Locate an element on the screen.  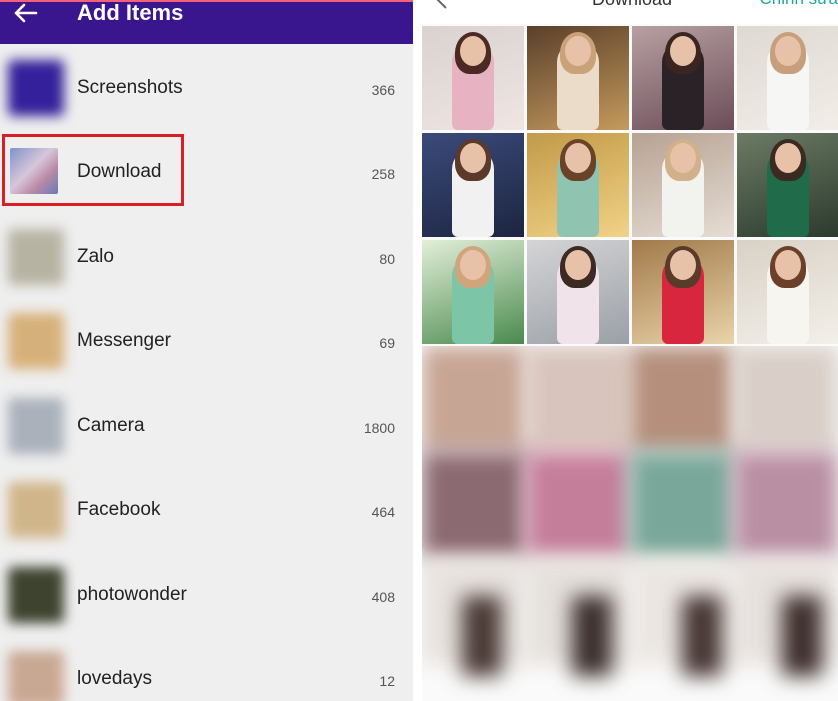
album-name: Screenshots is located at coordinates (130, 87).